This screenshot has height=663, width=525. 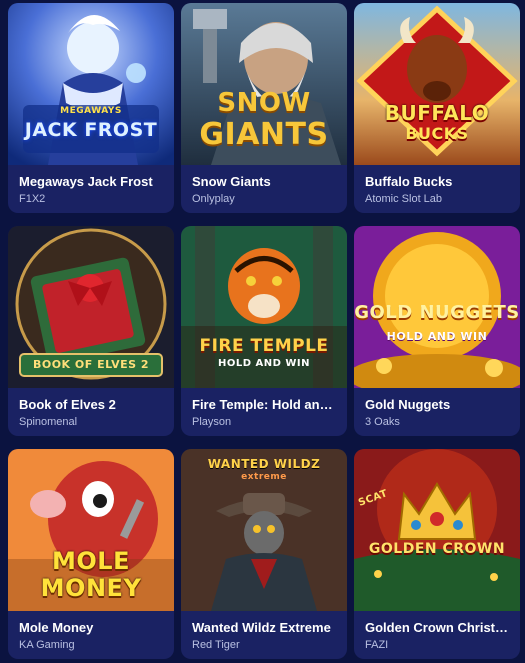 I want to click on game-provider: Atomic Slot Lab, so click(x=404, y=199).